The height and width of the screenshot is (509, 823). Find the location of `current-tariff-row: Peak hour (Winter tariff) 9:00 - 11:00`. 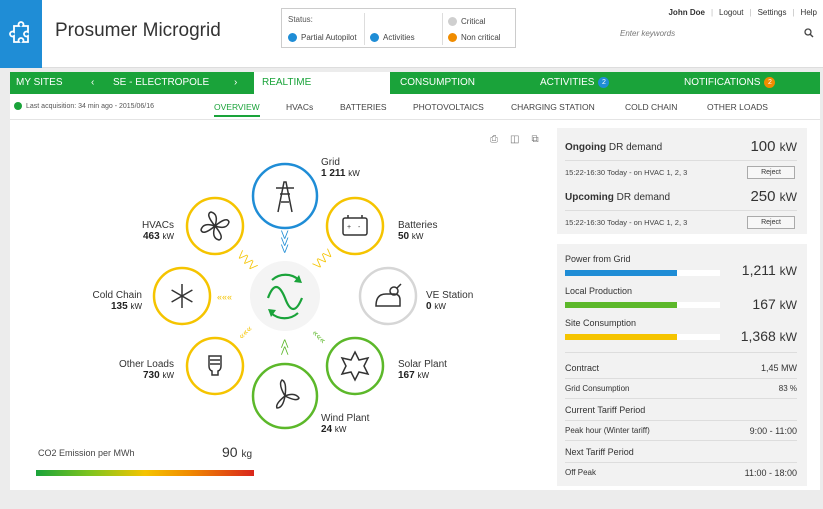

current-tariff-row: Peak hour (Winter tariff) 9:00 - 11:00 is located at coordinates (681, 431).